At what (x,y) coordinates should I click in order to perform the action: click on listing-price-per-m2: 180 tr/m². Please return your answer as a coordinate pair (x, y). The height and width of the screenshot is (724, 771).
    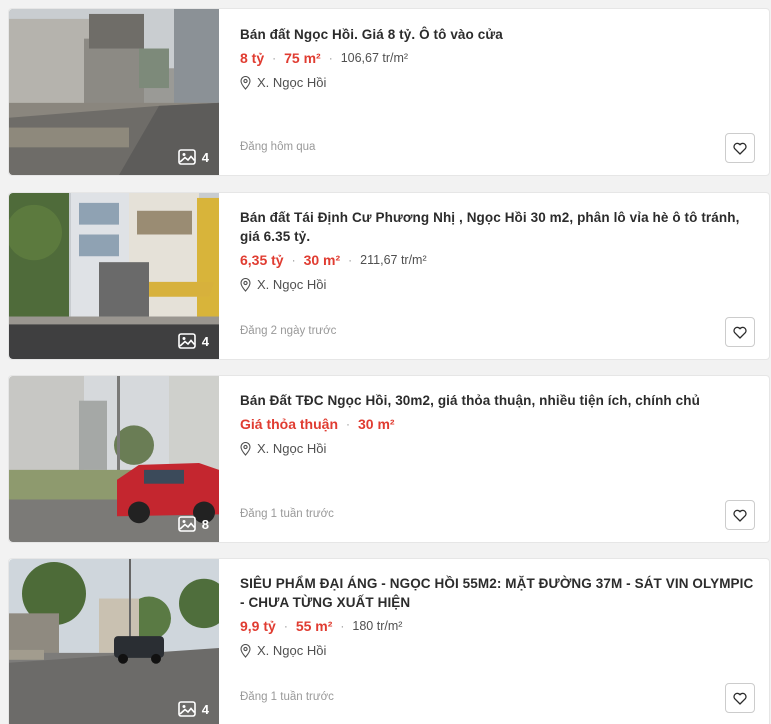
    Looking at the image, I should click on (377, 626).